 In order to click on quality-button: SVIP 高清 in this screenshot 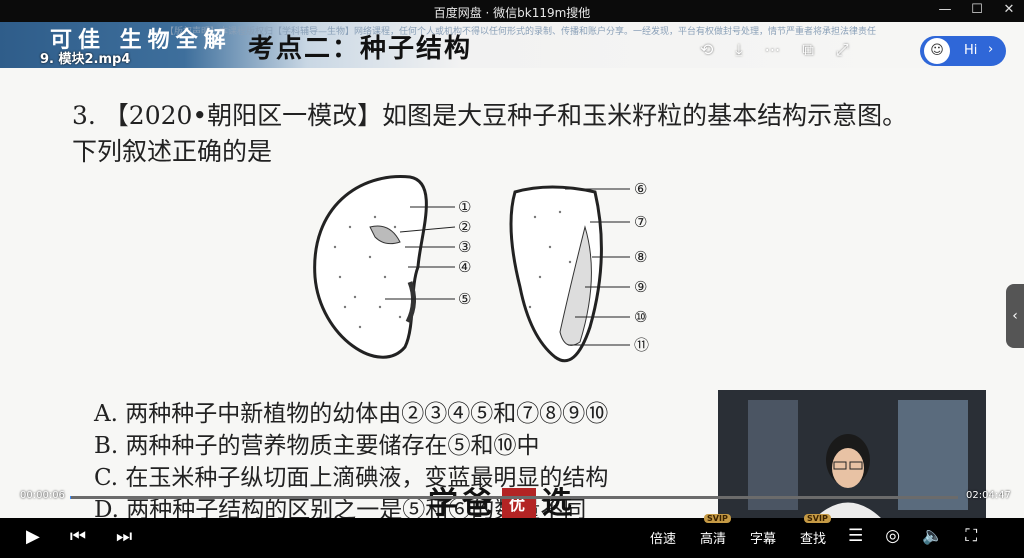, I will do `click(715, 530)`.